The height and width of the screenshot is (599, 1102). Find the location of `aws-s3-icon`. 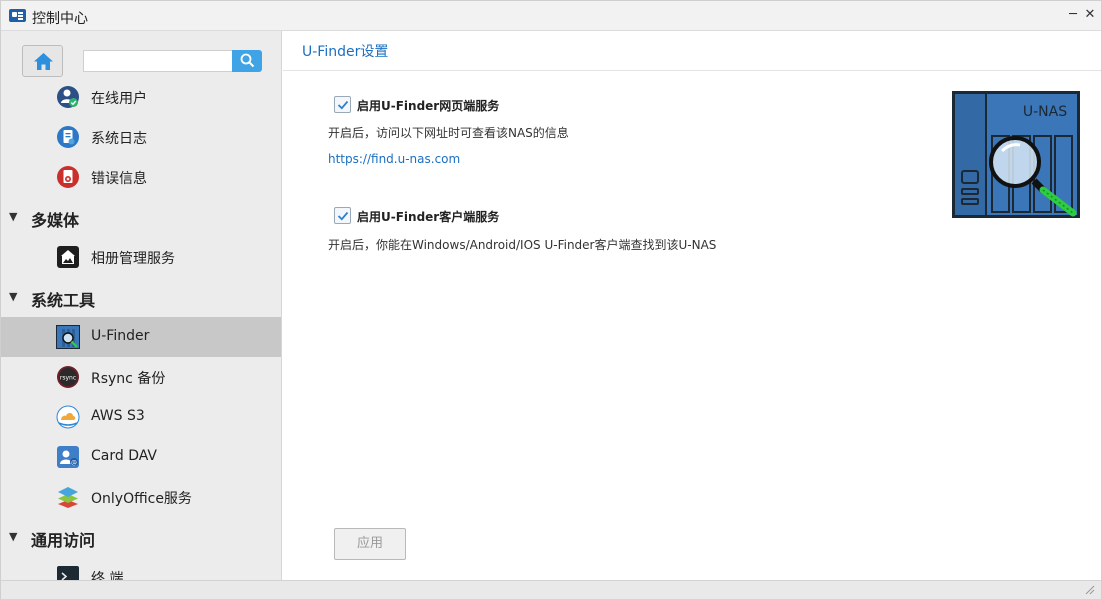

aws-s3-icon is located at coordinates (68, 417).